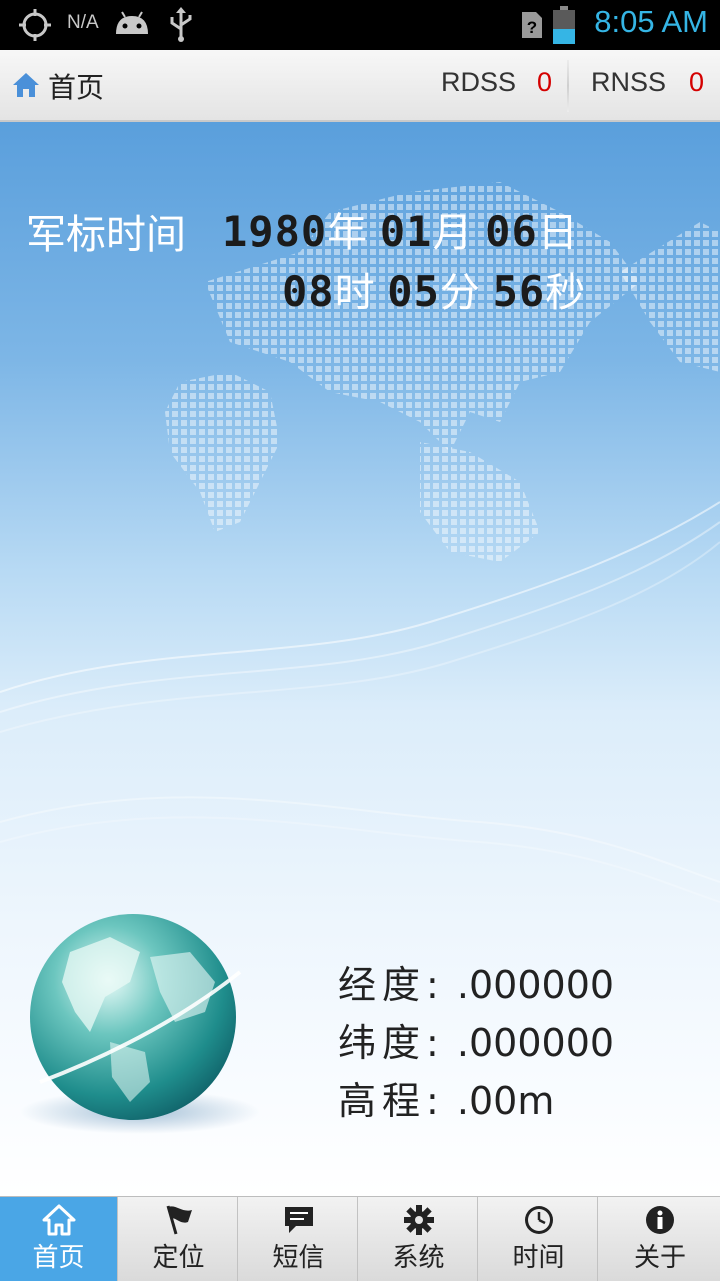 The image size is (720, 1281). I want to click on tab-label: 短信, so click(298, 1258).